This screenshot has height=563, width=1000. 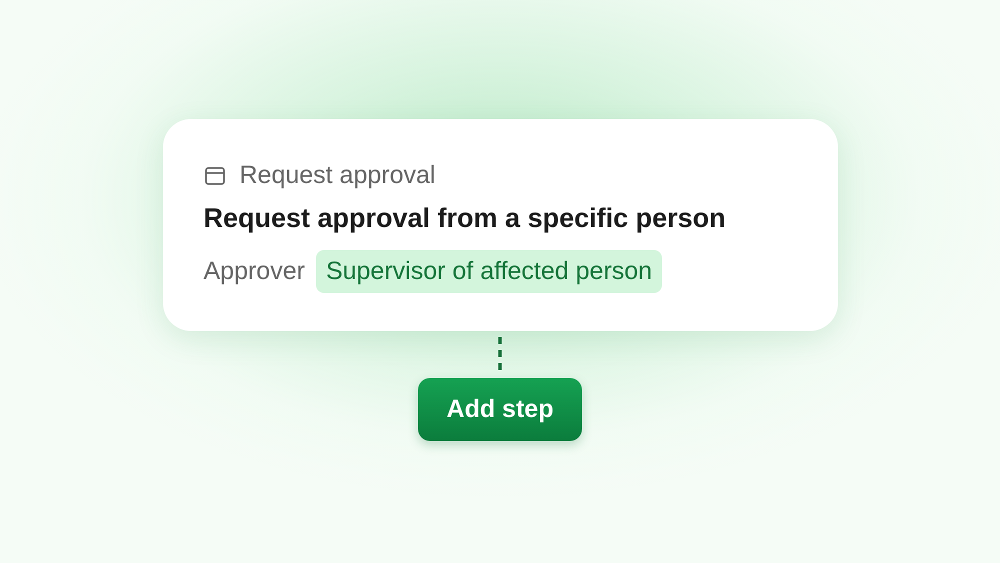 I want to click on step-category: Request approval, so click(x=338, y=175).